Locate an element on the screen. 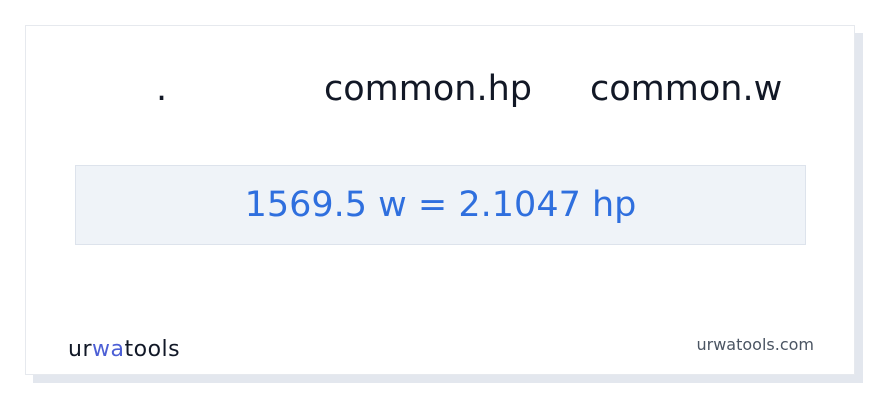 This screenshot has height=400, width=880. column-header-hp: common.hp is located at coordinates (428, 89).